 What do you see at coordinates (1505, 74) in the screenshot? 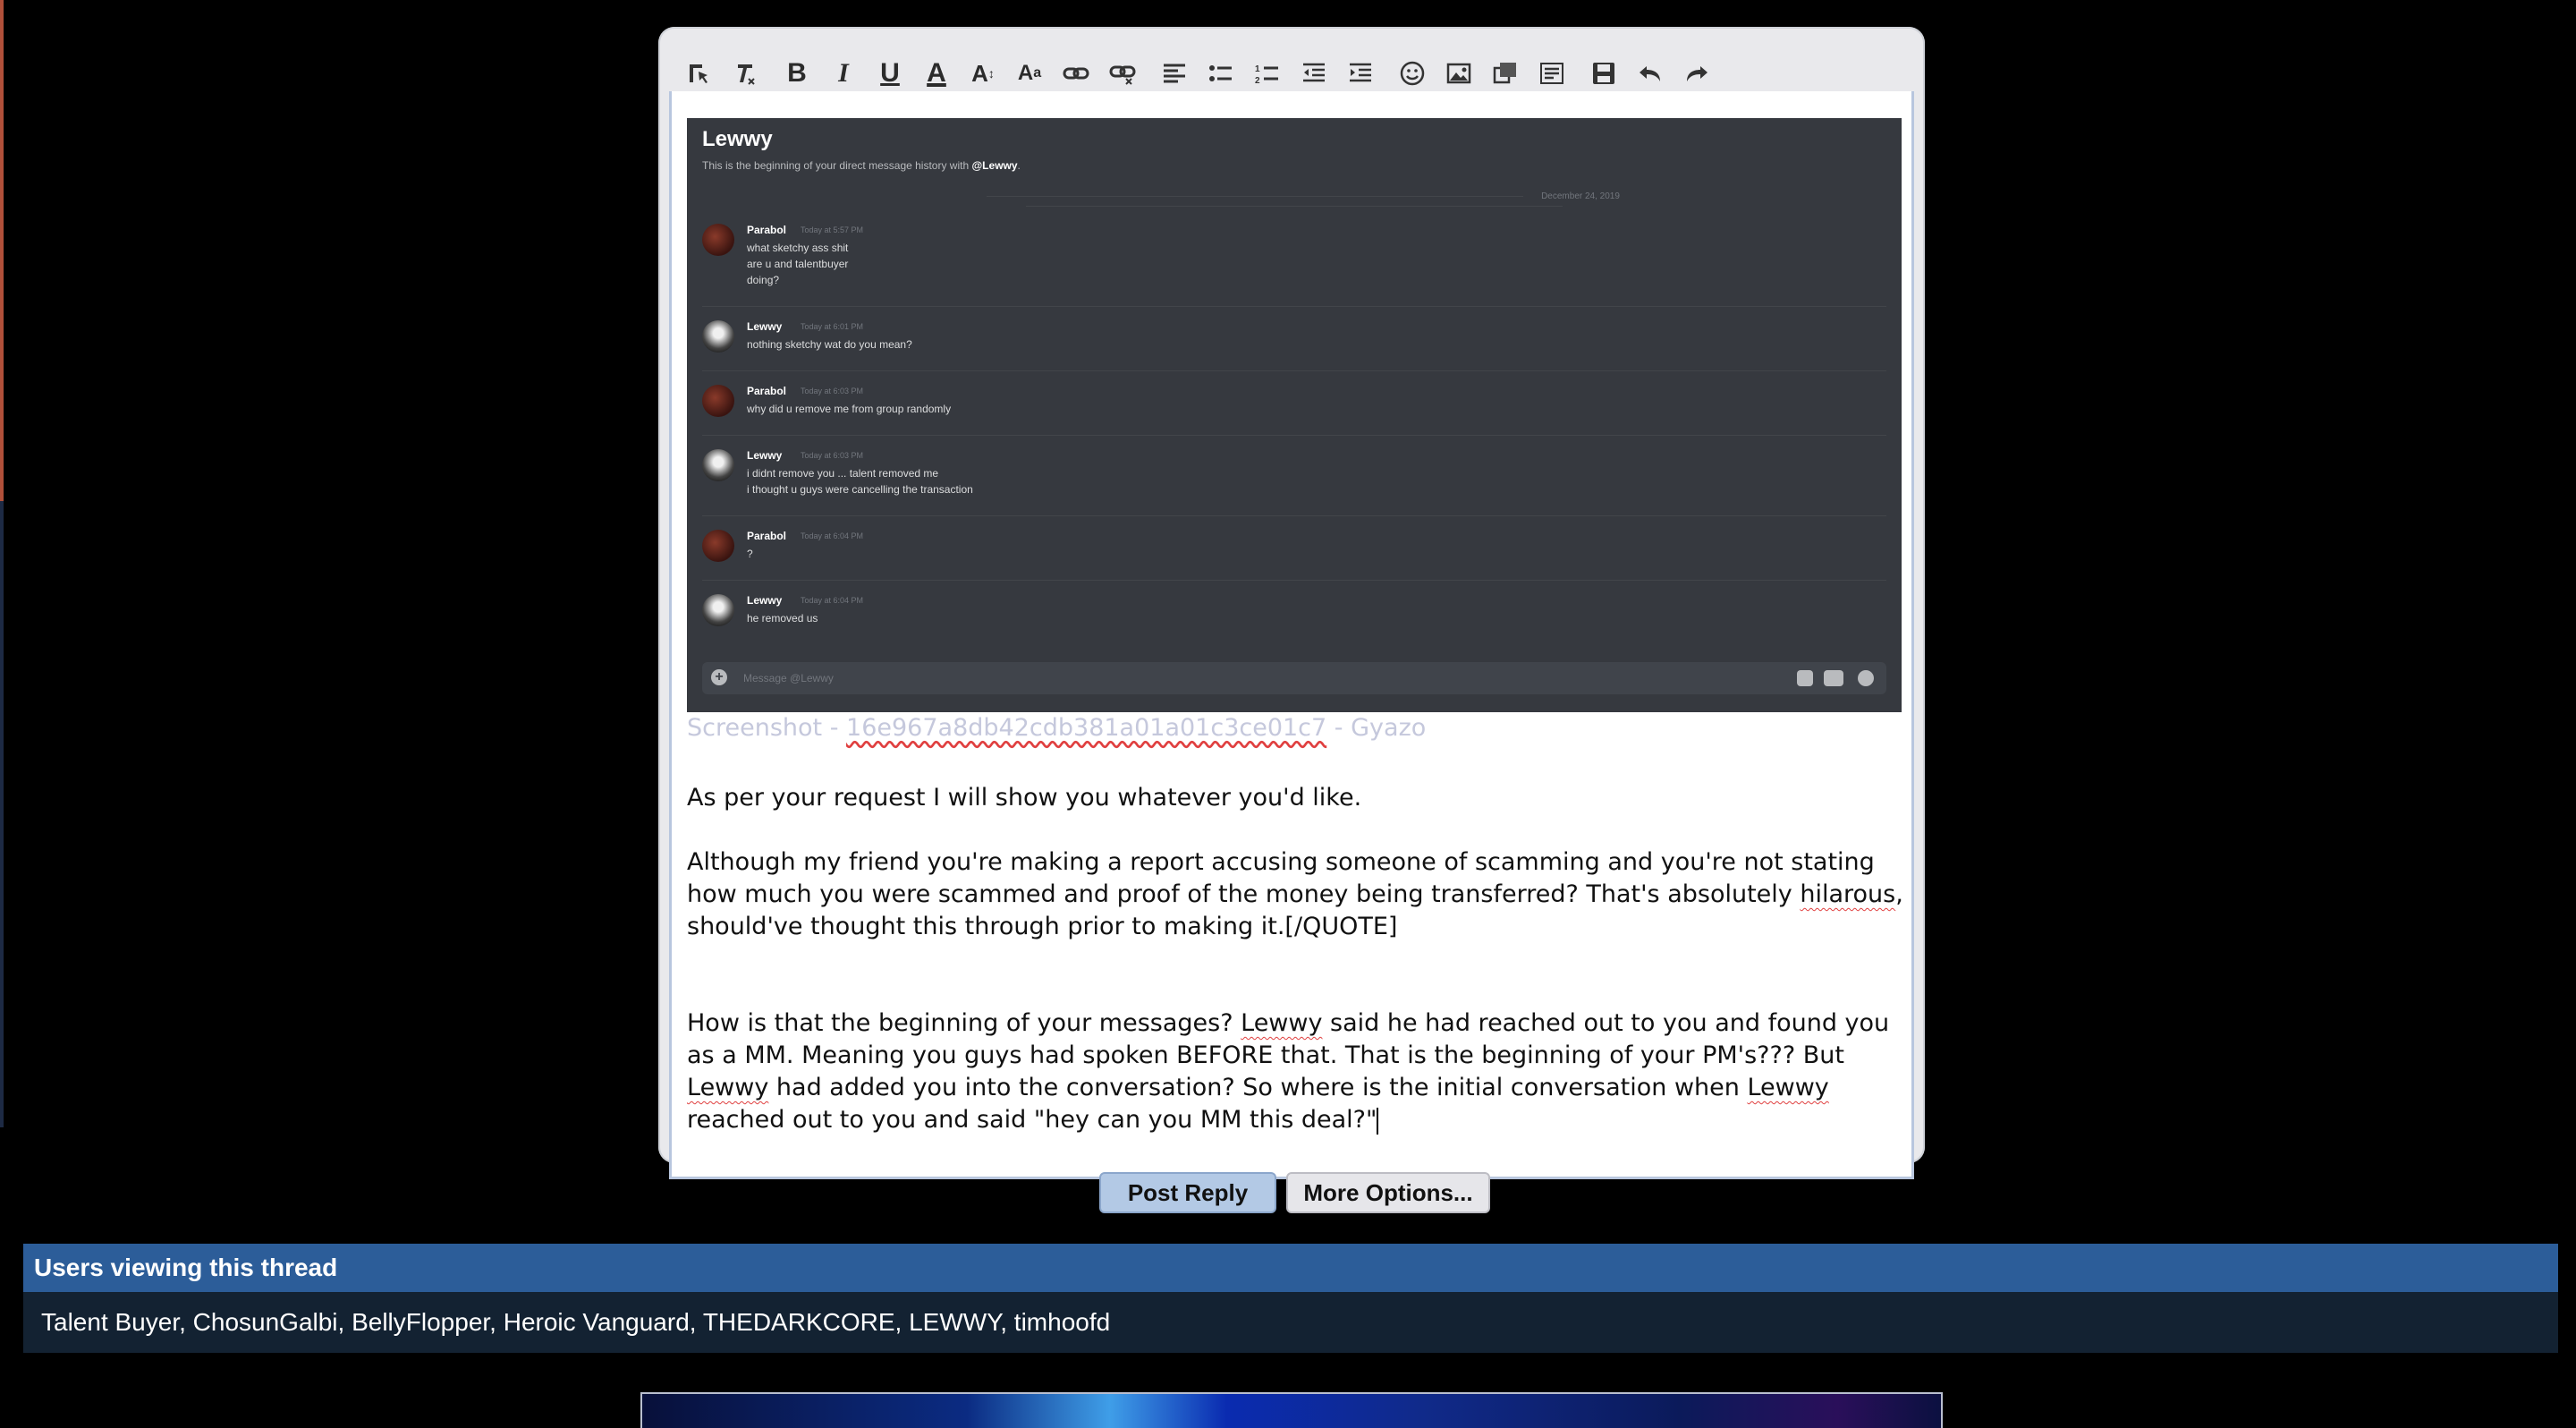
I see `media-icon` at bounding box center [1505, 74].